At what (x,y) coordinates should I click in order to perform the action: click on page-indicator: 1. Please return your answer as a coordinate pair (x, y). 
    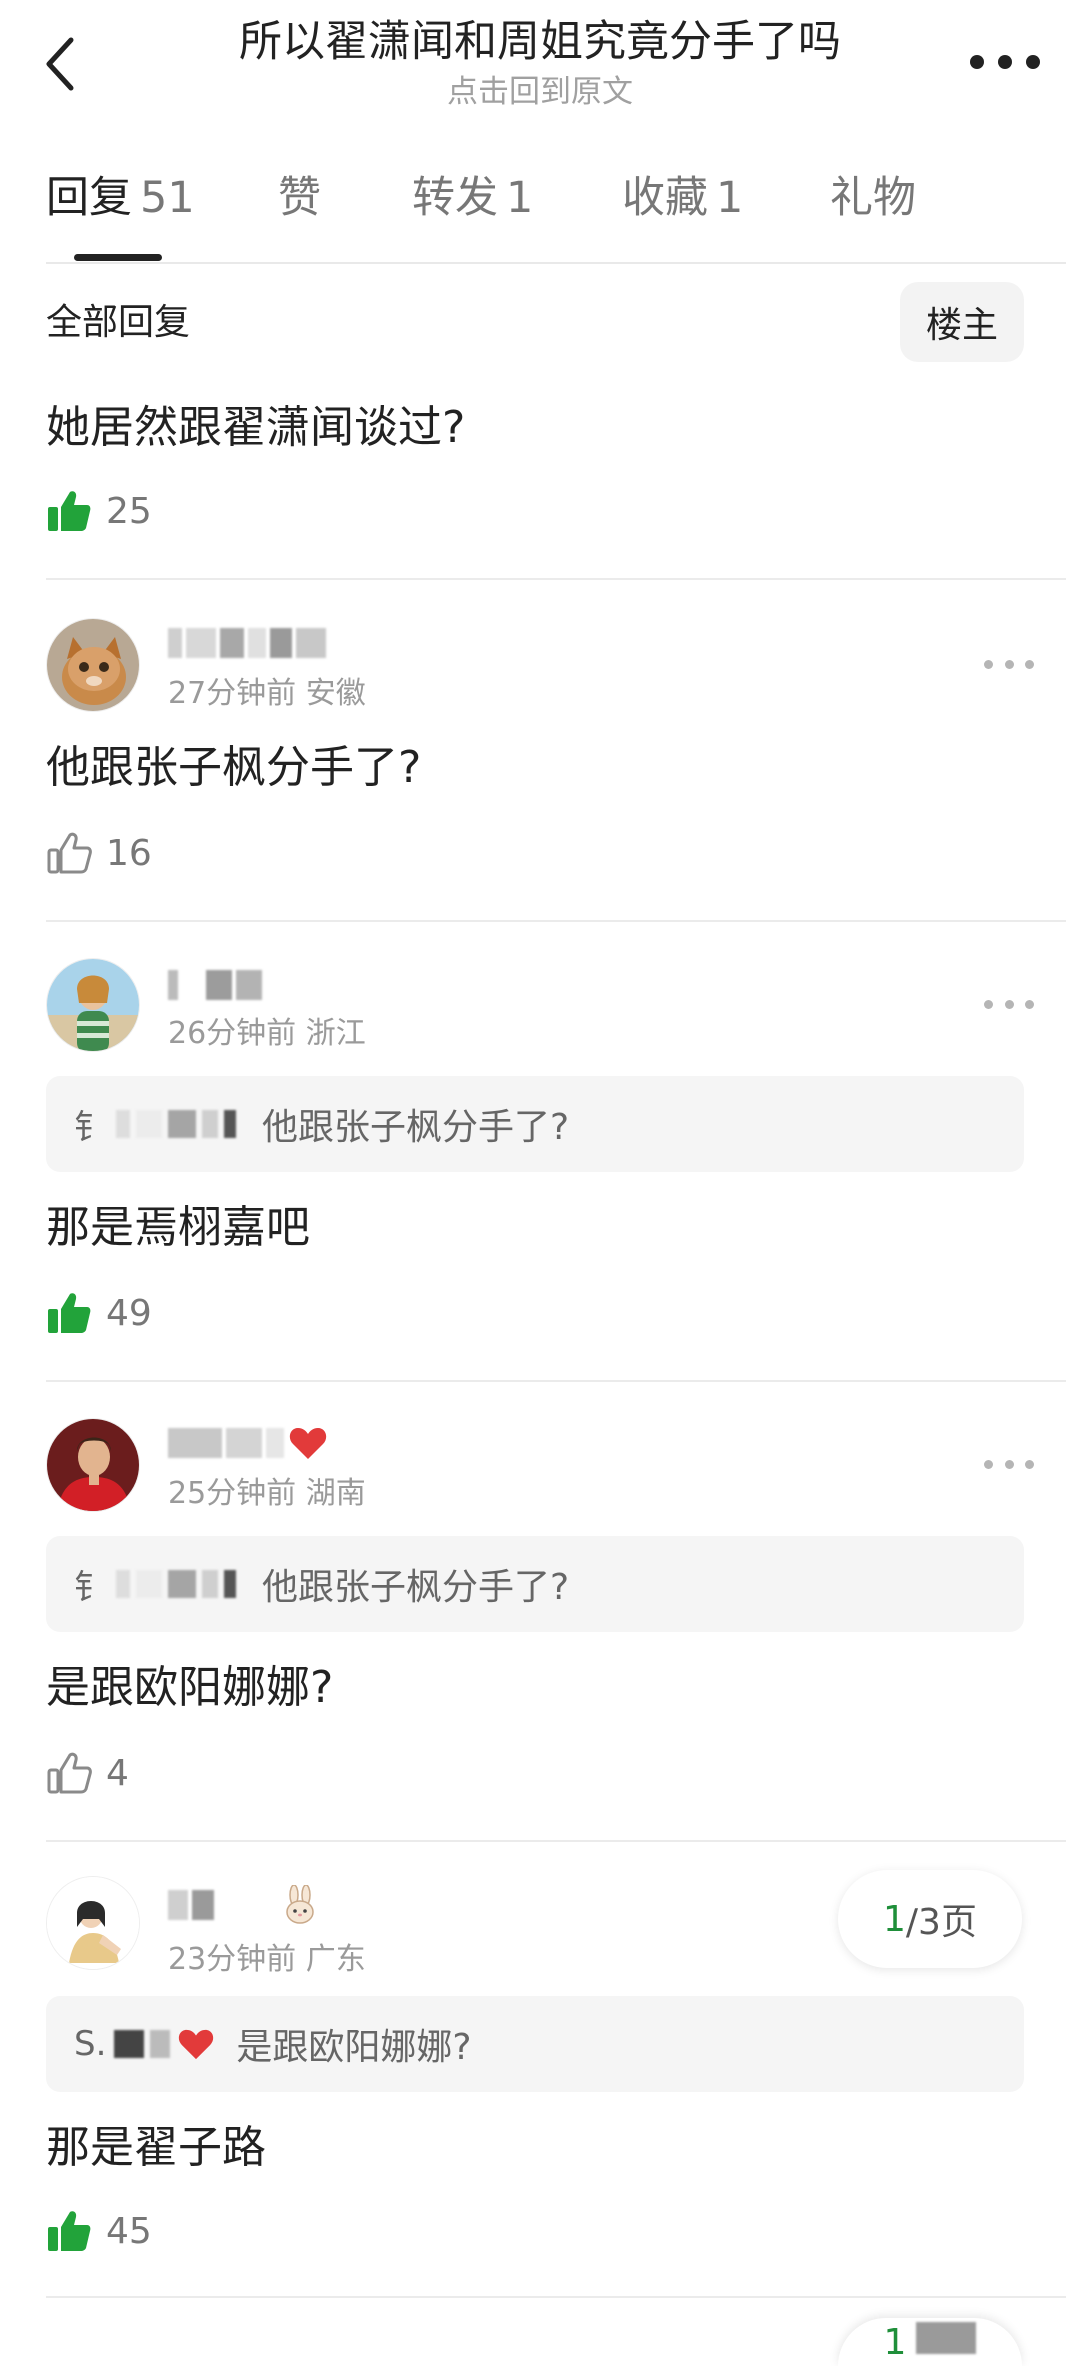
    Looking at the image, I should click on (930, 2342).